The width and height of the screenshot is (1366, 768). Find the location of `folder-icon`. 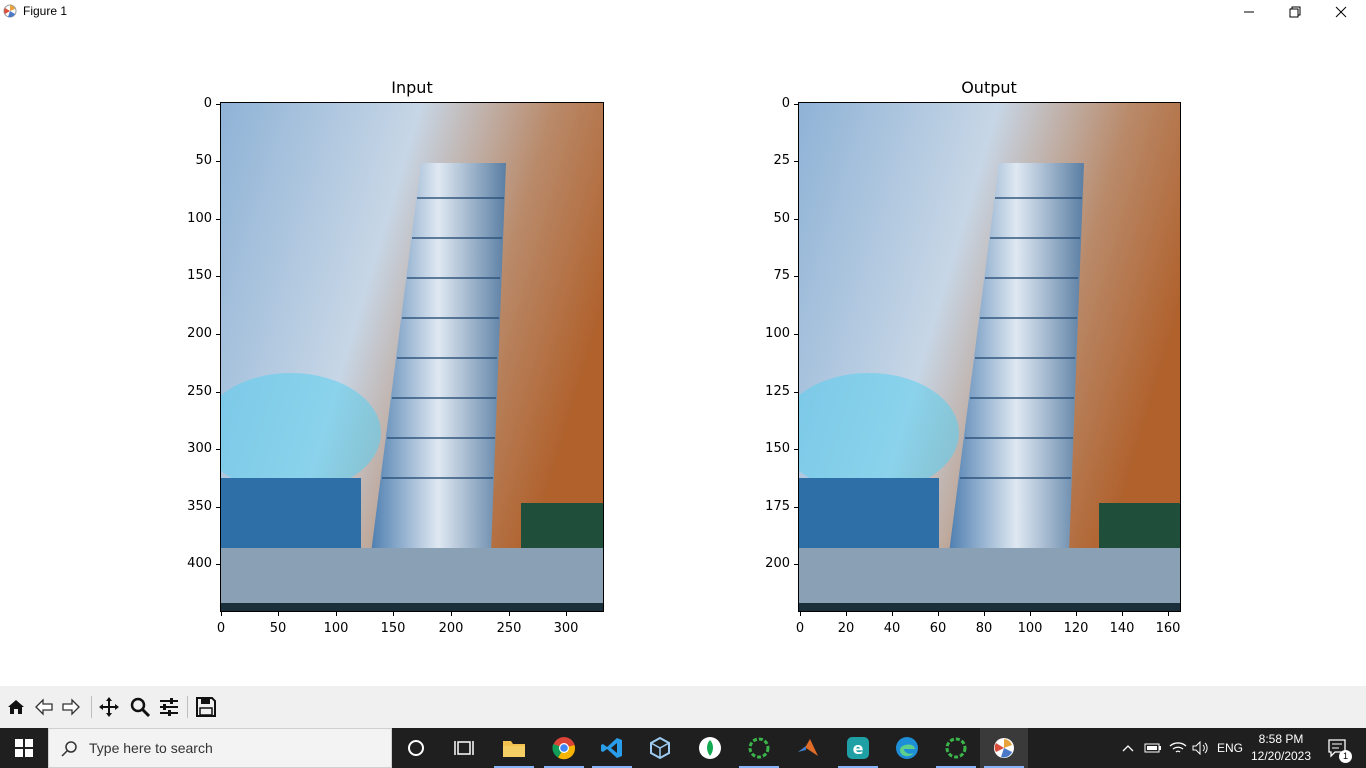

folder-icon is located at coordinates (514, 749).